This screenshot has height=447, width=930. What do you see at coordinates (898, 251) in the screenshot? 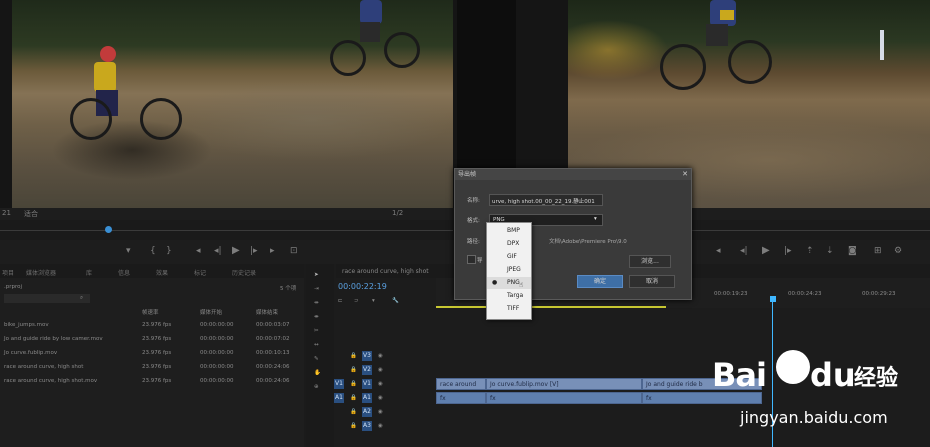
I see `settings-icon: ⚙` at bounding box center [898, 251].